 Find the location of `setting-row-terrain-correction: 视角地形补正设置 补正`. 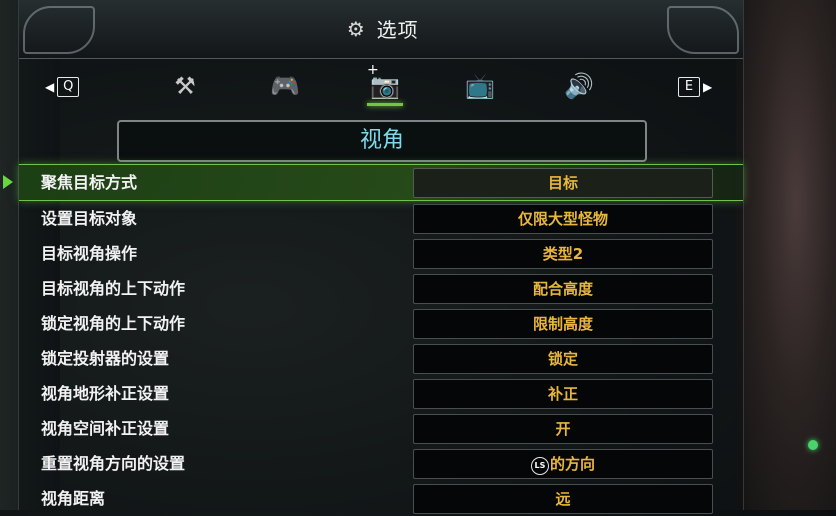

setting-row-terrain-correction: 视角地形补正设置 补正 is located at coordinates (381, 393).